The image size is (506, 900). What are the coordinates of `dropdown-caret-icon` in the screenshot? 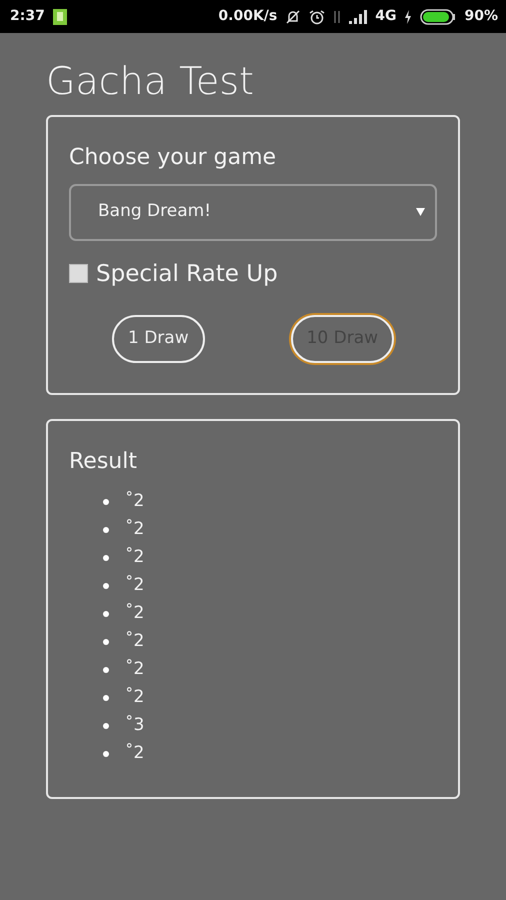 It's located at (420, 212).